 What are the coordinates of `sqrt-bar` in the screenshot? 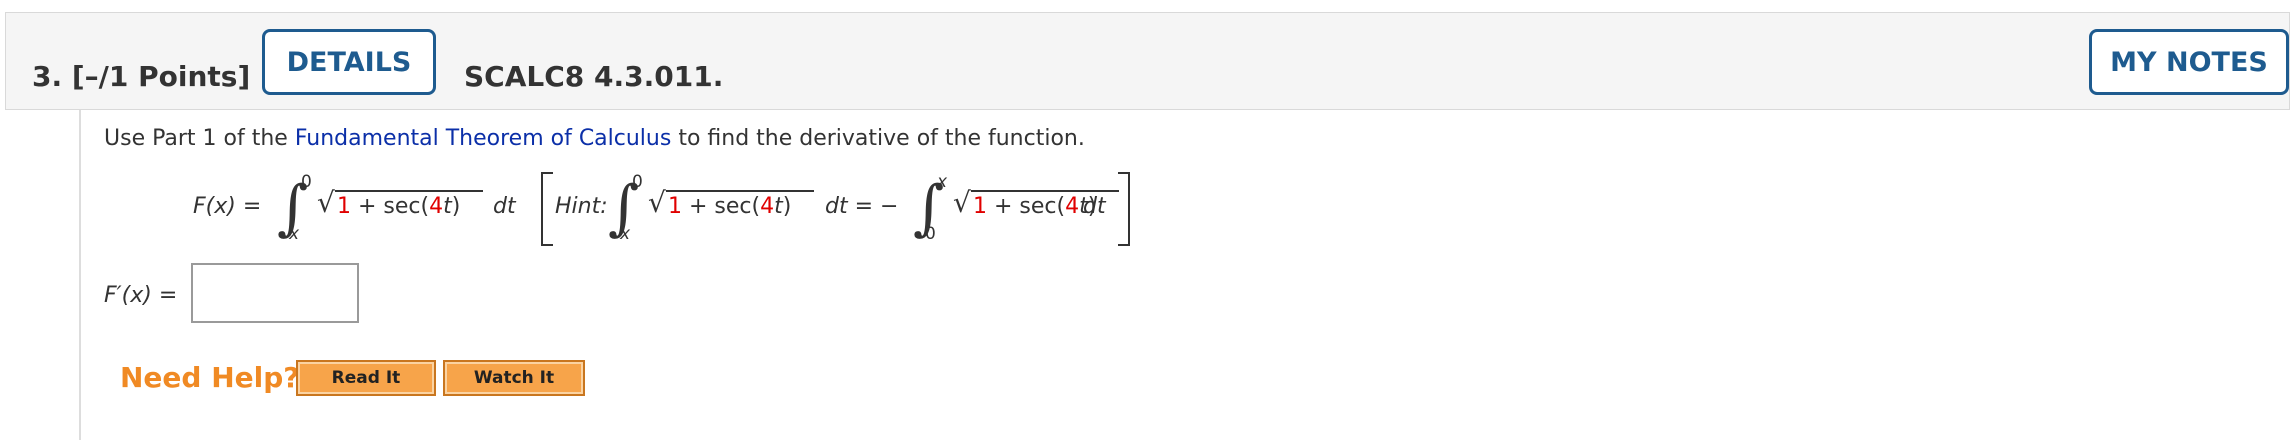 It's located at (409, 191).